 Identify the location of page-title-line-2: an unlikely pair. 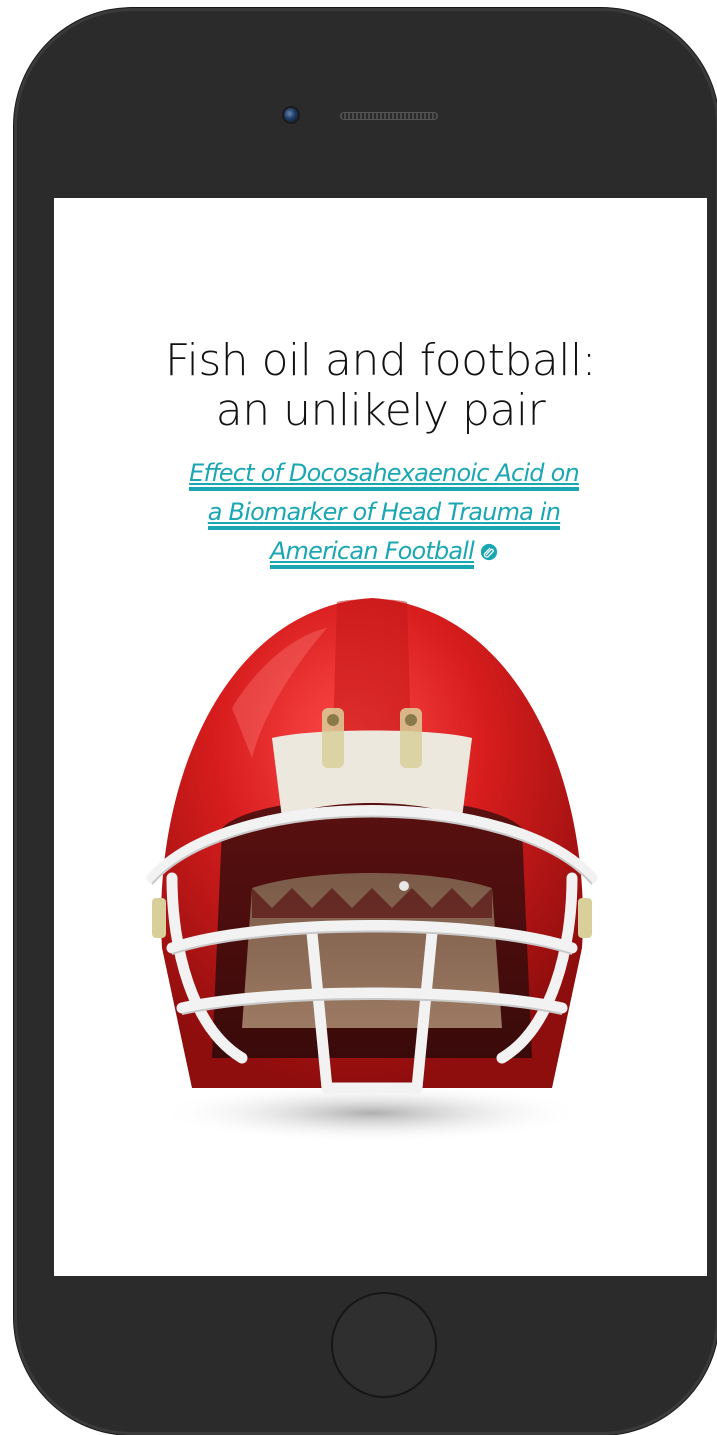
(380, 410).